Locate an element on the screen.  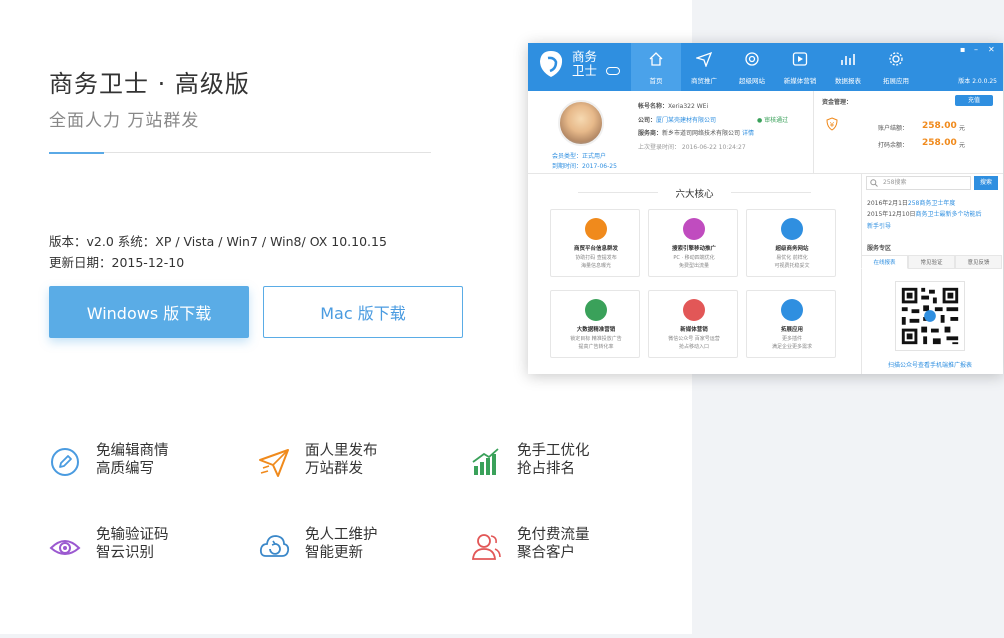
feature-text: 免人工维护 智能更新 is located at coordinates (341, 544).